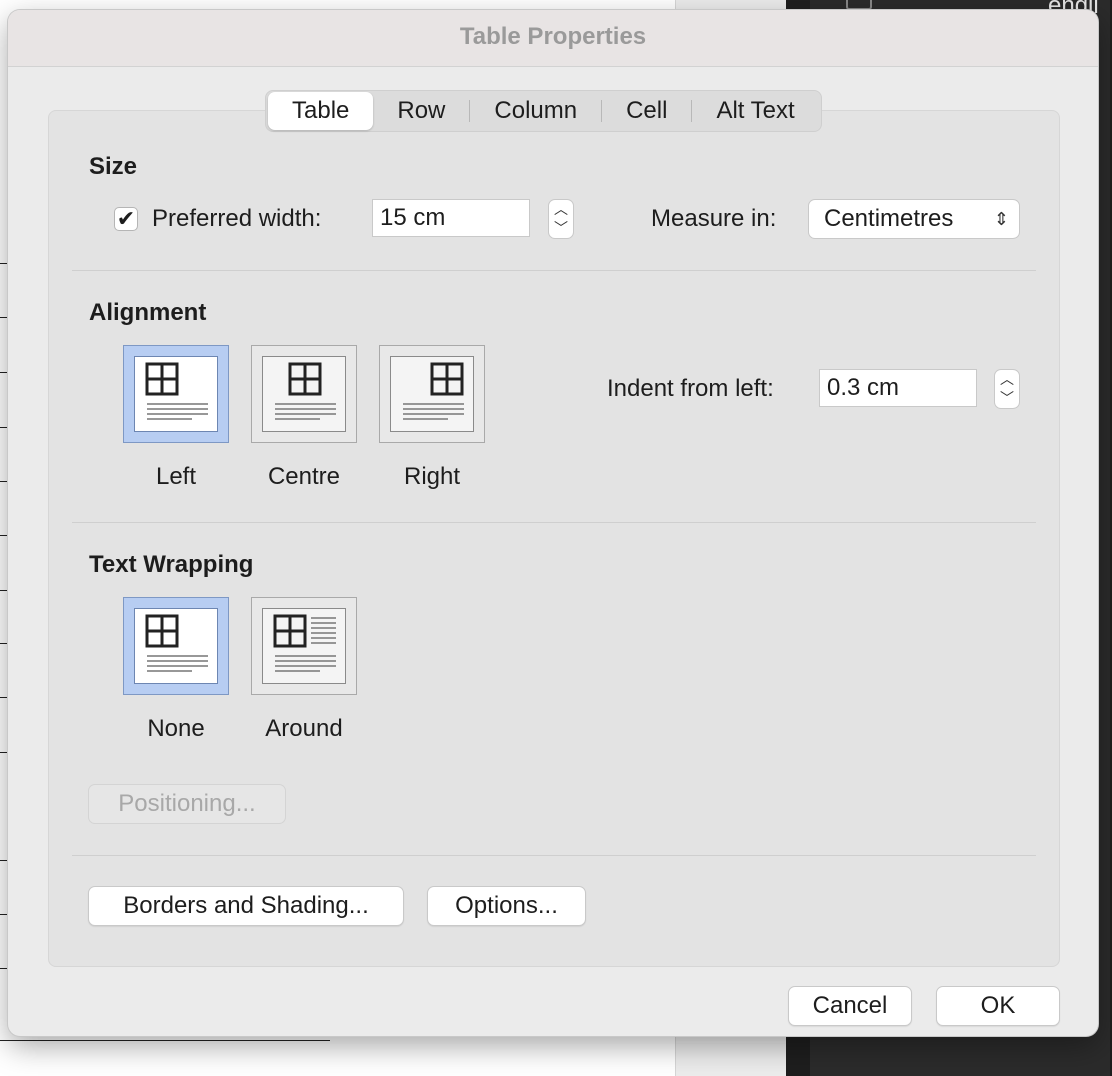 The width and height of the screenshot is (1112, 1076). What do you see at coordinates (321, 111) in the screenshot?
I see `tab-table: Table` at bounding box center [321, 111].